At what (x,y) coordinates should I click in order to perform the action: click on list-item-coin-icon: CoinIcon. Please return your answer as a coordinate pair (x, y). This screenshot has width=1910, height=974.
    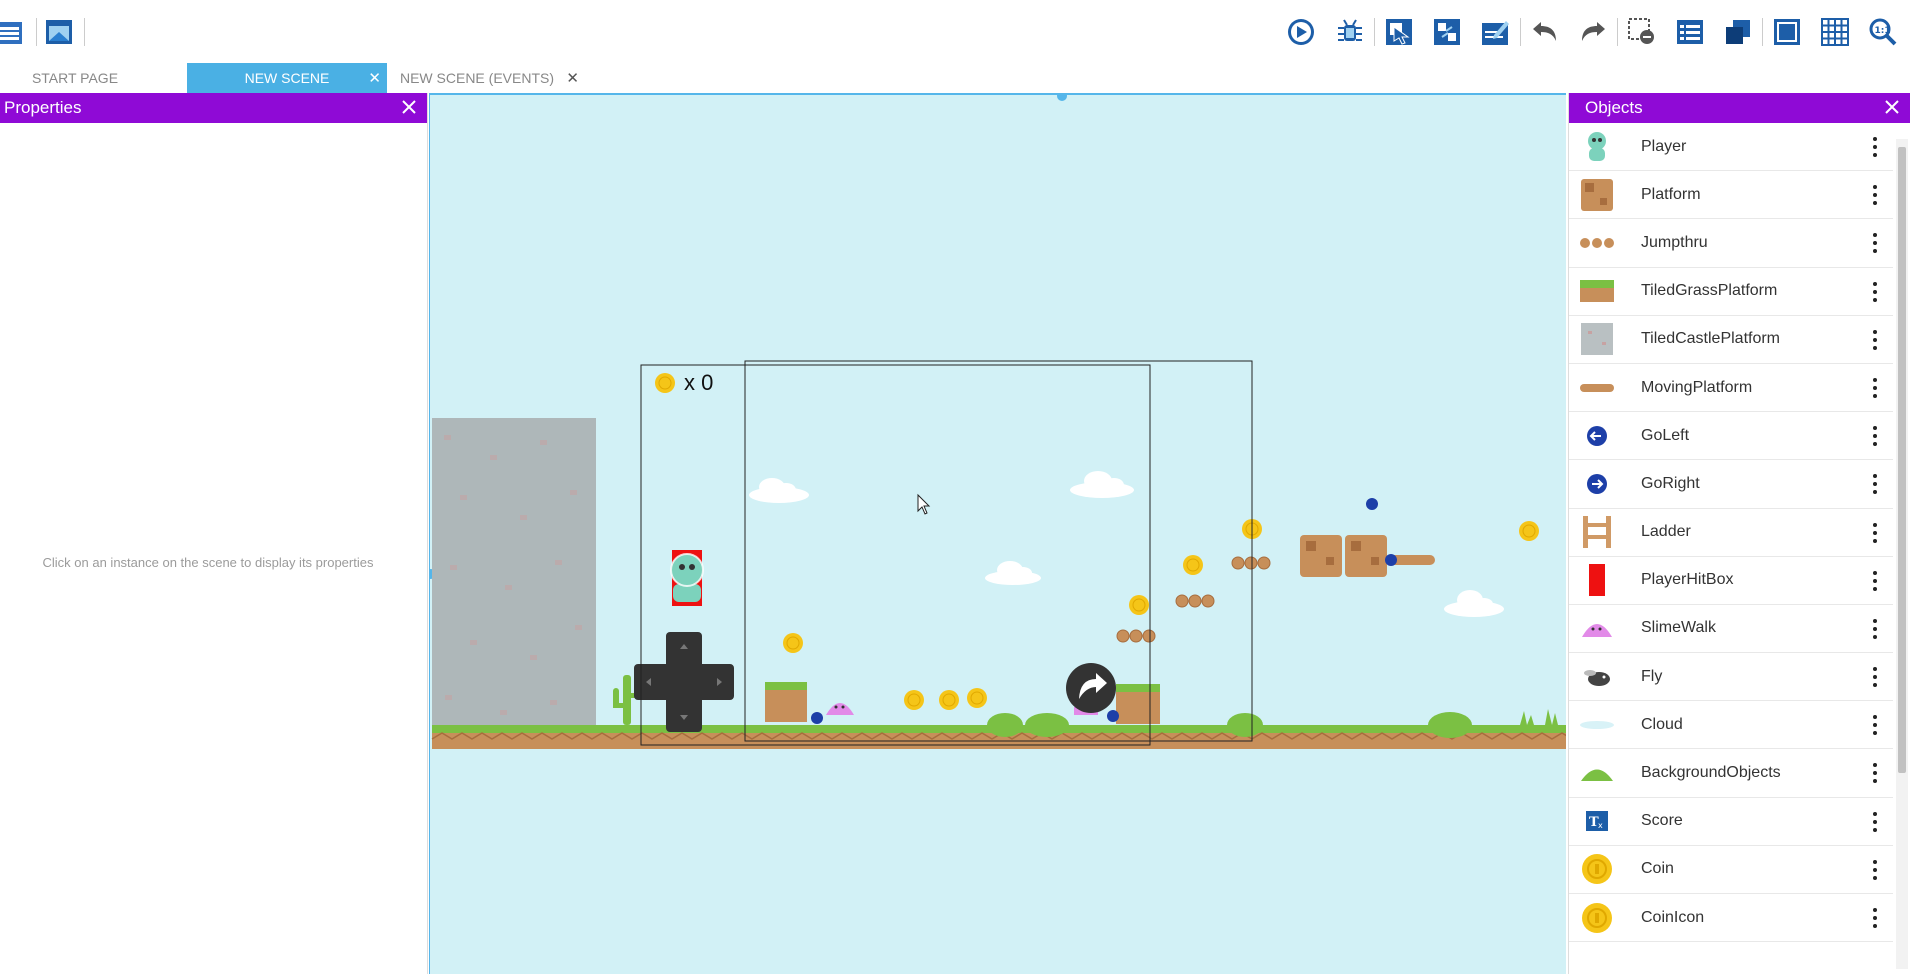
    Looking at the image, I should click on (1731, 918).